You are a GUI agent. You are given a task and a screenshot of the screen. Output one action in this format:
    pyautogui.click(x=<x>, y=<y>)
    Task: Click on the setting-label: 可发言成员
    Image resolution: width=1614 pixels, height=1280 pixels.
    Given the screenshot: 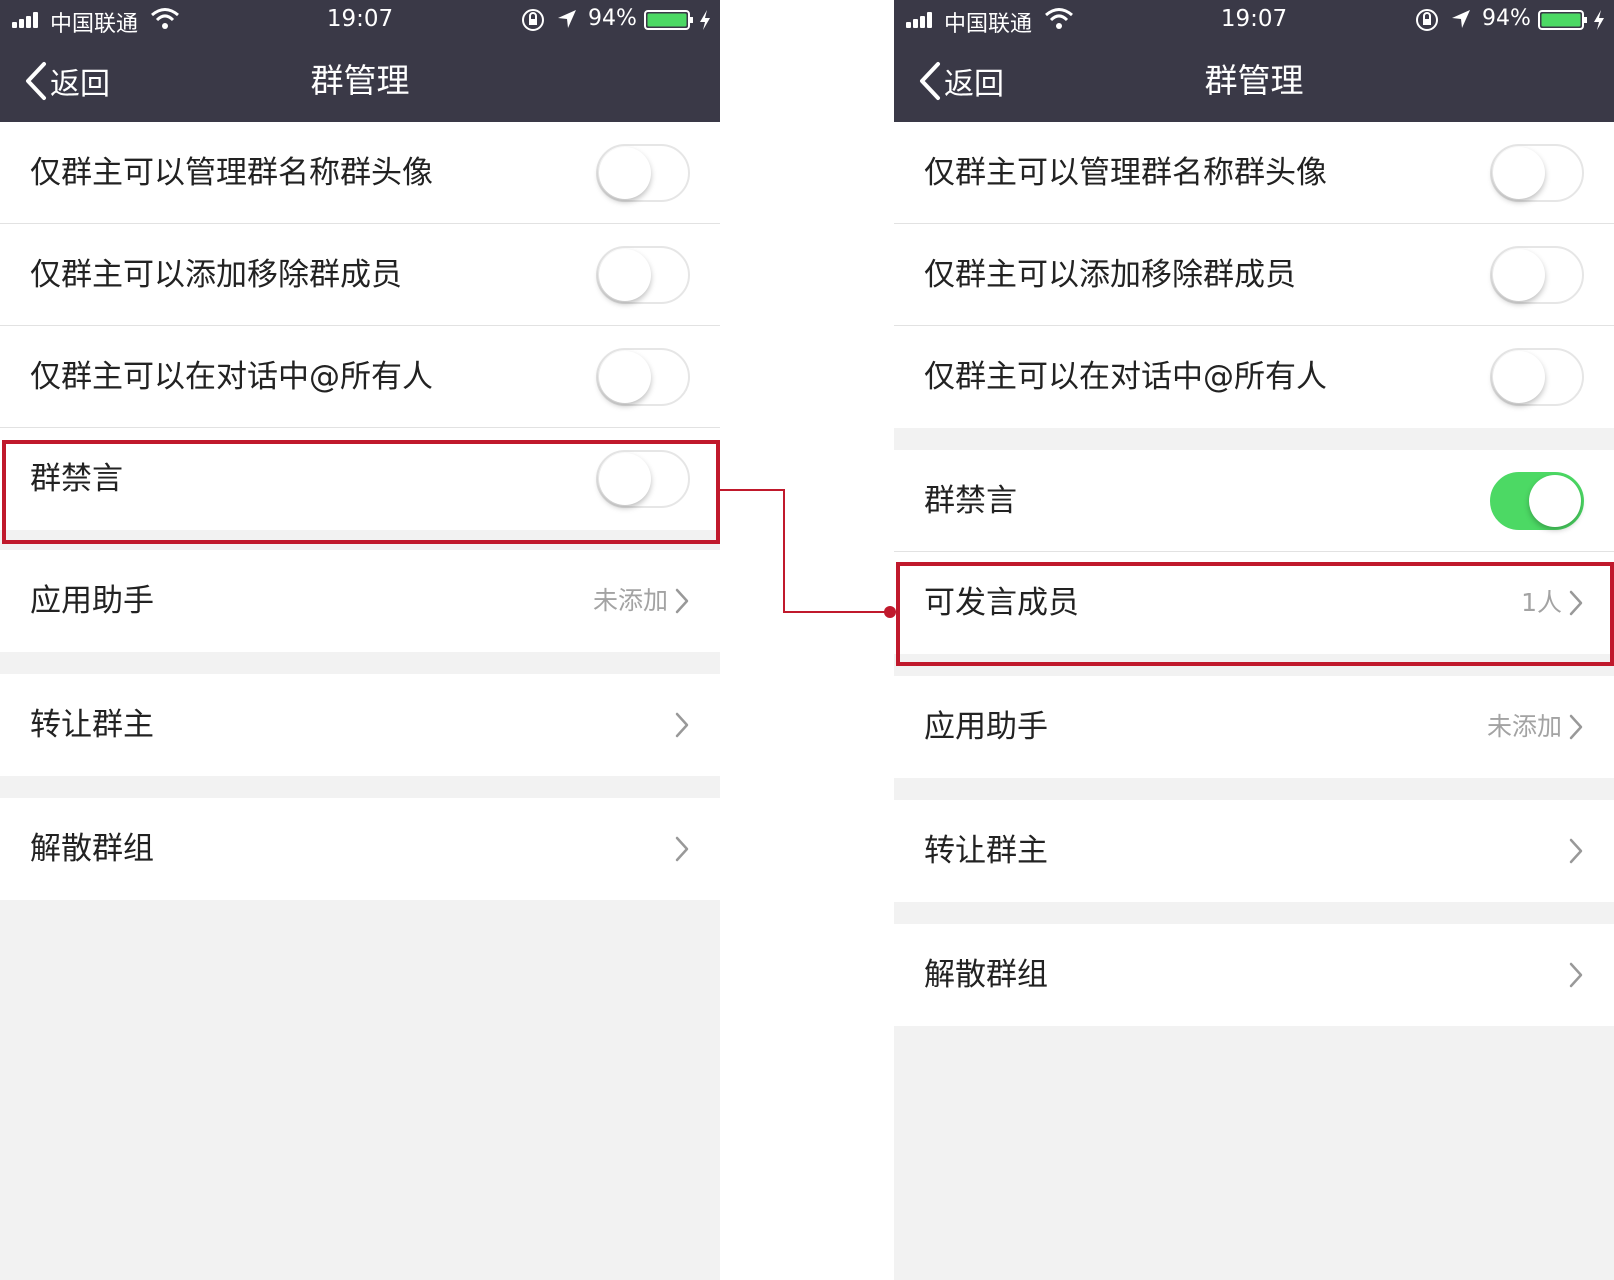 What is the action you would take?
    pyautogui.click(x=1001, y=603)
    